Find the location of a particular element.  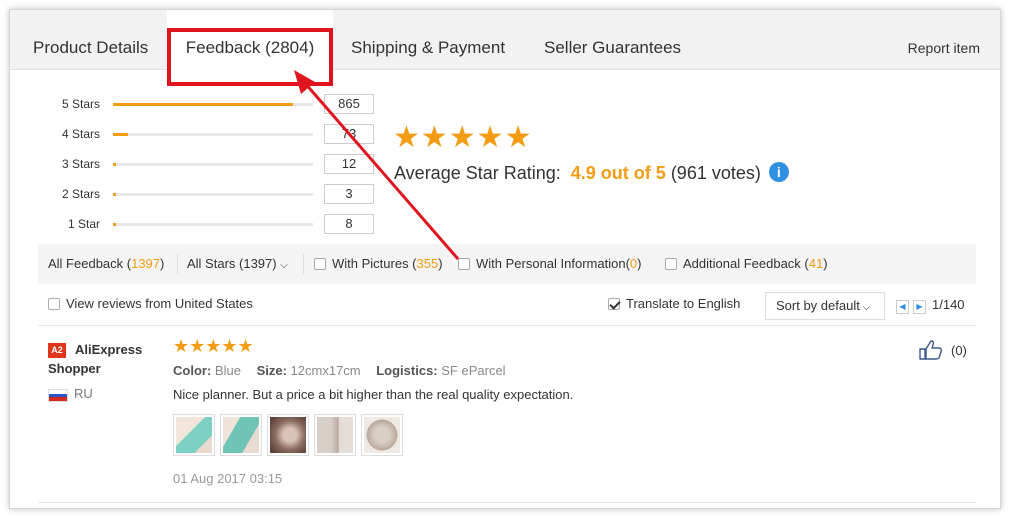

filter-label: All Stars (1397) is located at coordinates (232, 263).